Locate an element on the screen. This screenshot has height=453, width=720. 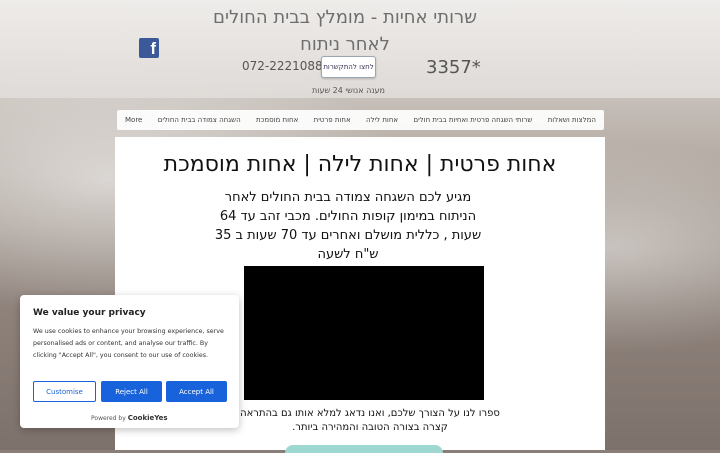
nav-item-private-supervision: שרותי השגחה פרטית ואחיות בבית חולים is located at coordinates (472, 120).